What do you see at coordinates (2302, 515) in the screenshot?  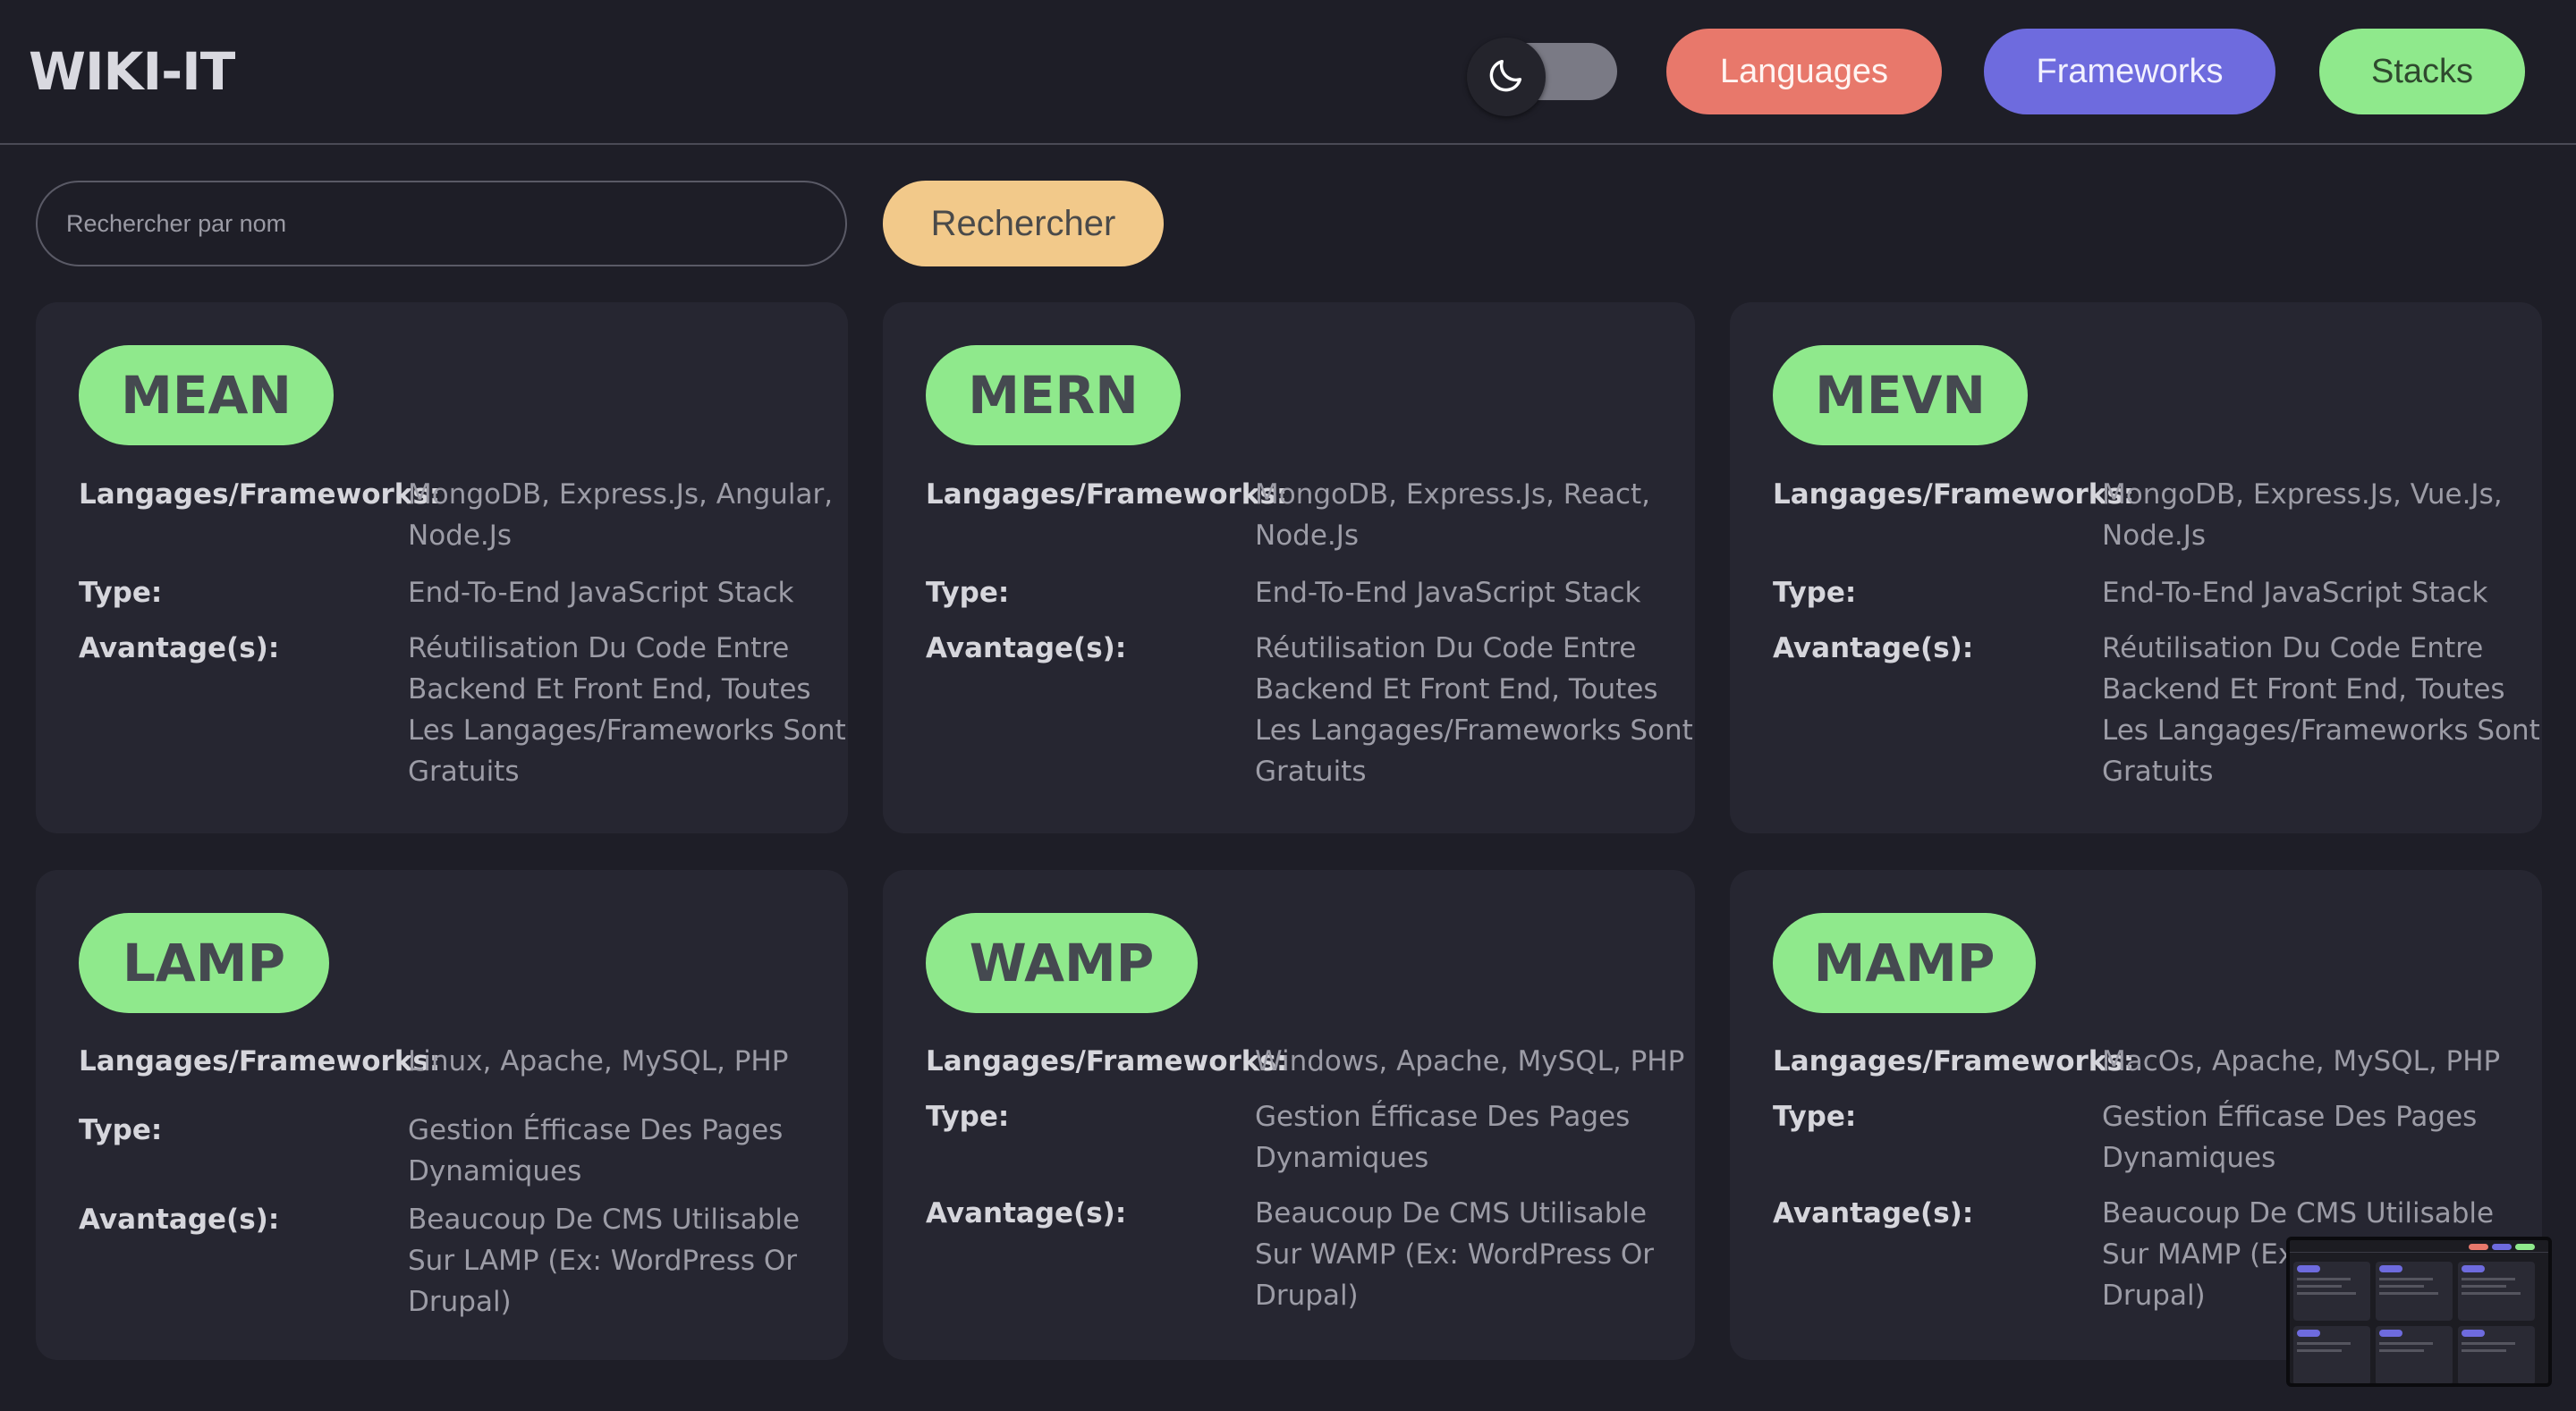 I see `frameworks-value: MongoDB, Express.Js, Vue.Js, Node.Js` at bounding box center [2302, 515].